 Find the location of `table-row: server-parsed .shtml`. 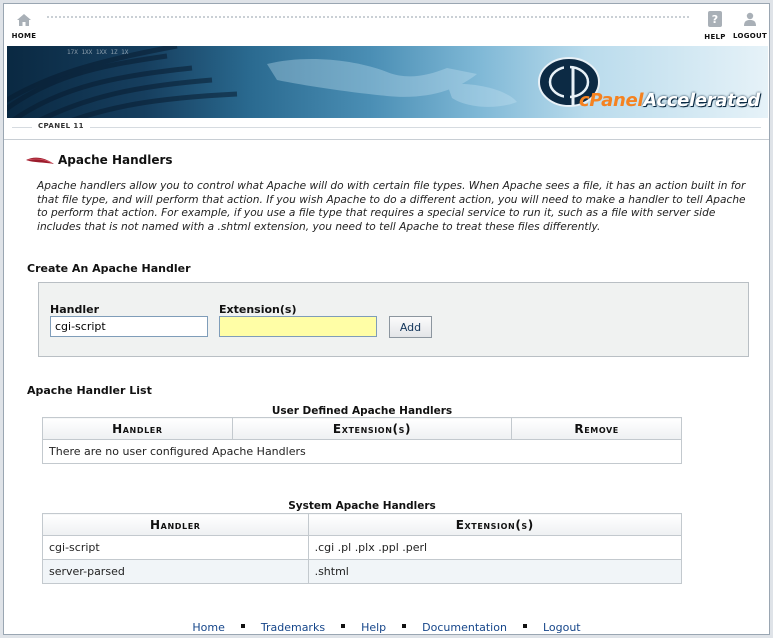

table-row: server-parsed .shtml is located at coordinates (362, 571).